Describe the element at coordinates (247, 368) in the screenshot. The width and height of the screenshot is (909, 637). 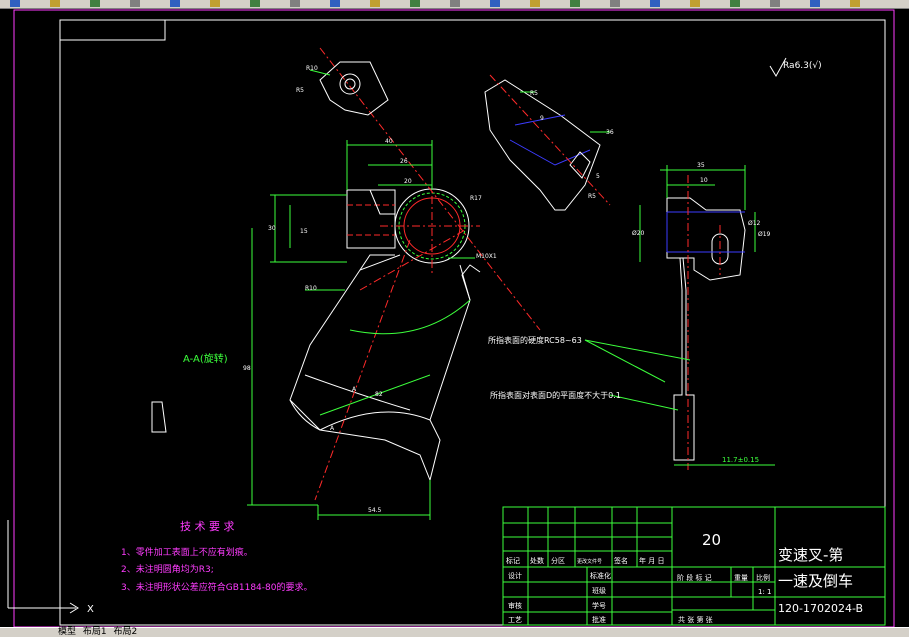
I see `label-dim-98: 98` at that location.